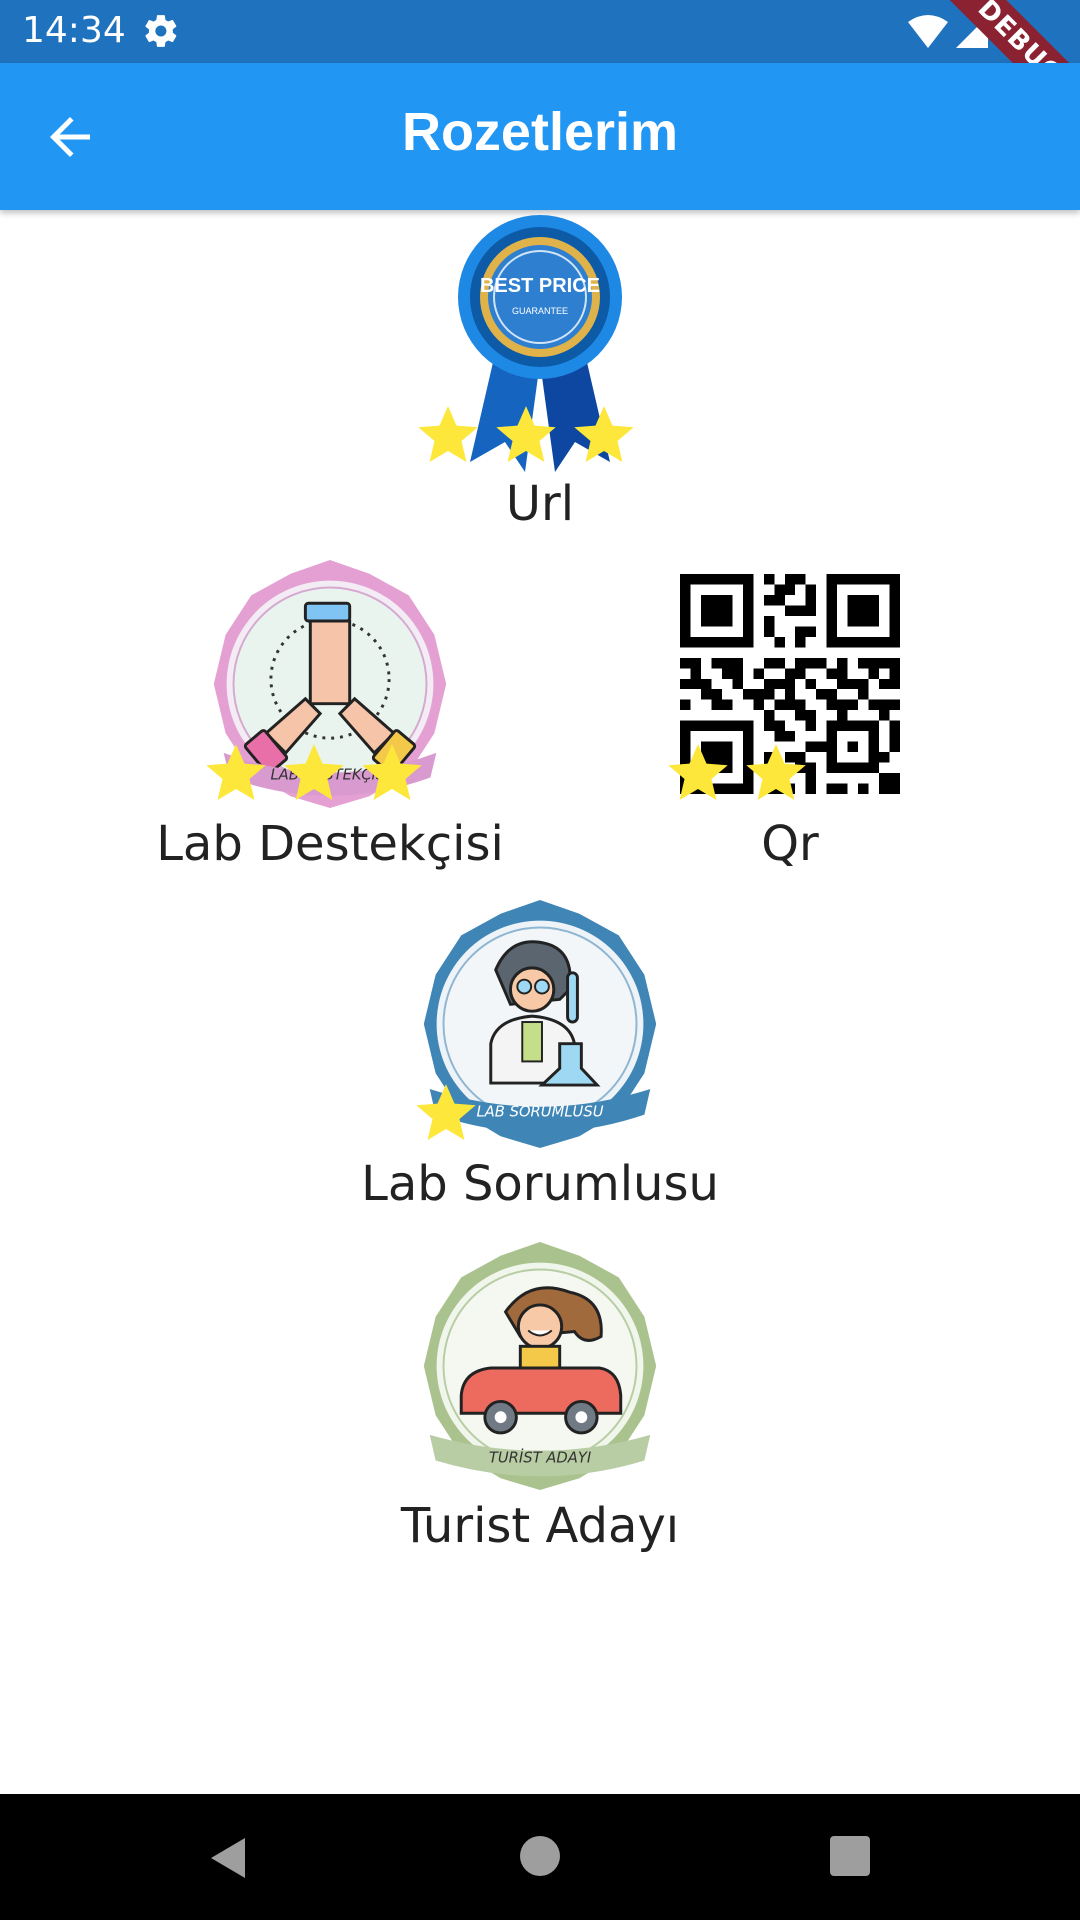  I want to click on system-nav-bar, so click(540, 1857).